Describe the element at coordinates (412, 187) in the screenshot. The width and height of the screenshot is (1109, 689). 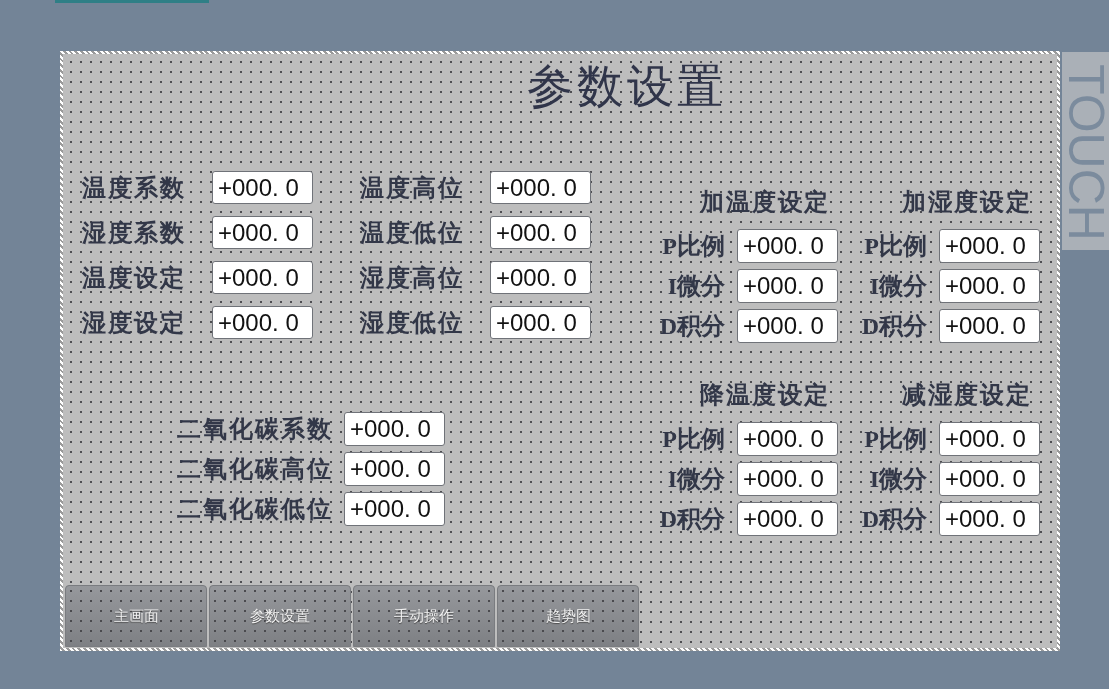
I see `field-label: 温度高位` at that location.